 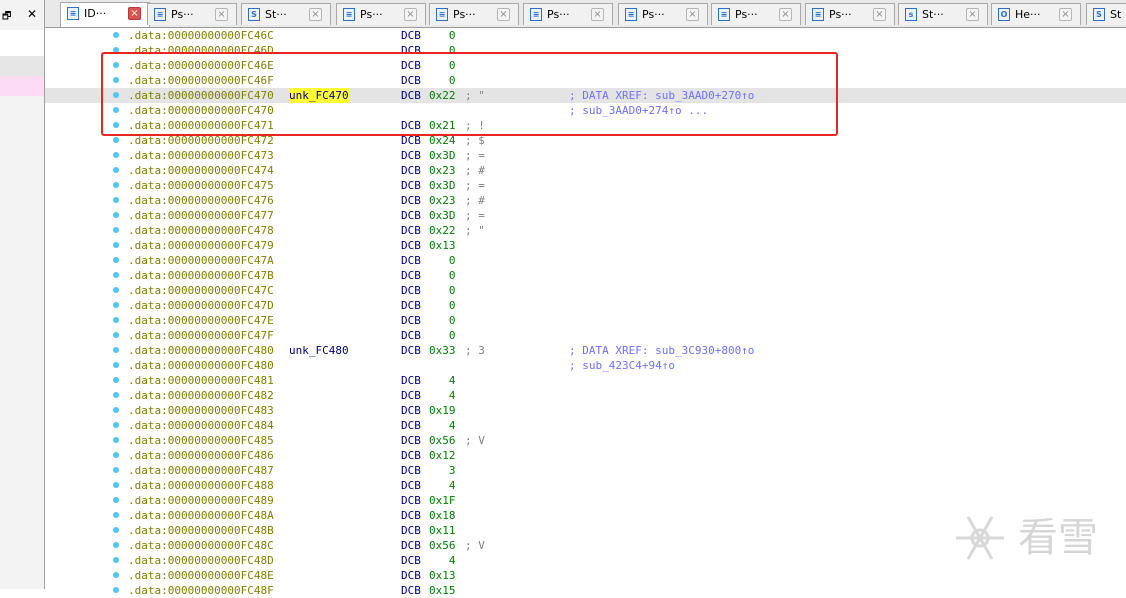 I want to click on address: .data:00000000000FC487, so click(x=201, y=470).